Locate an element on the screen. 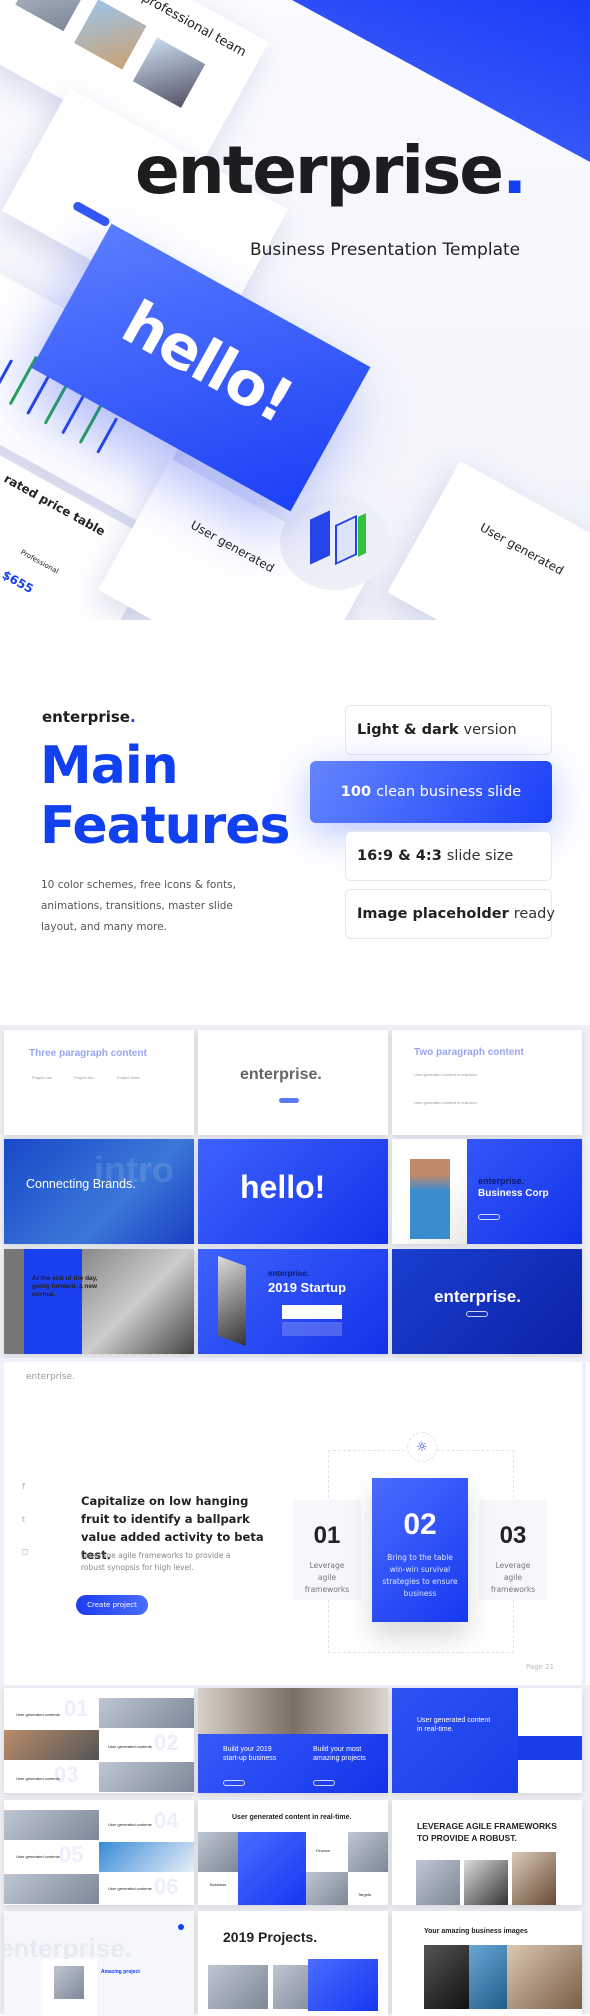  facebook-icon: f is located at coordinates (23, 1486).